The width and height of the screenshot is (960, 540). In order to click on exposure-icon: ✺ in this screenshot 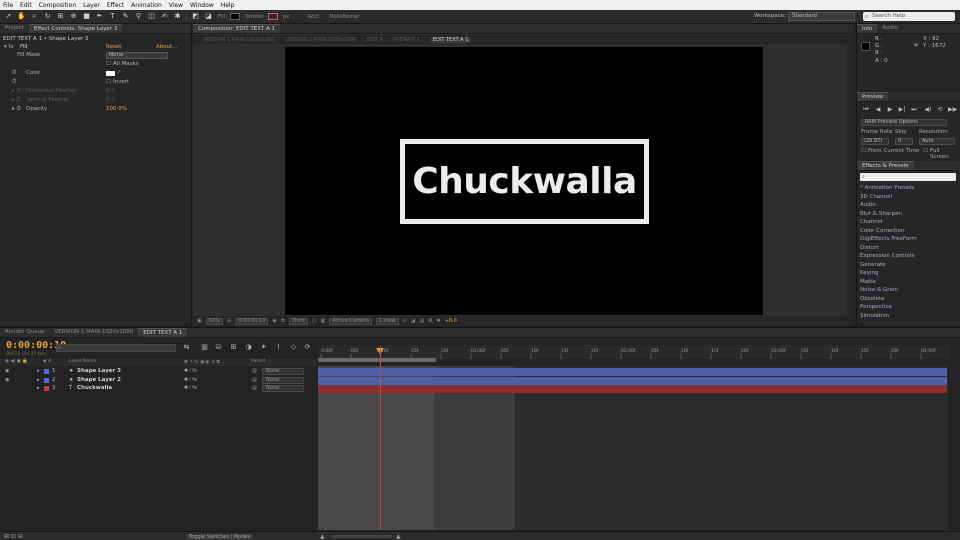, I will do `click(438, 321)`.